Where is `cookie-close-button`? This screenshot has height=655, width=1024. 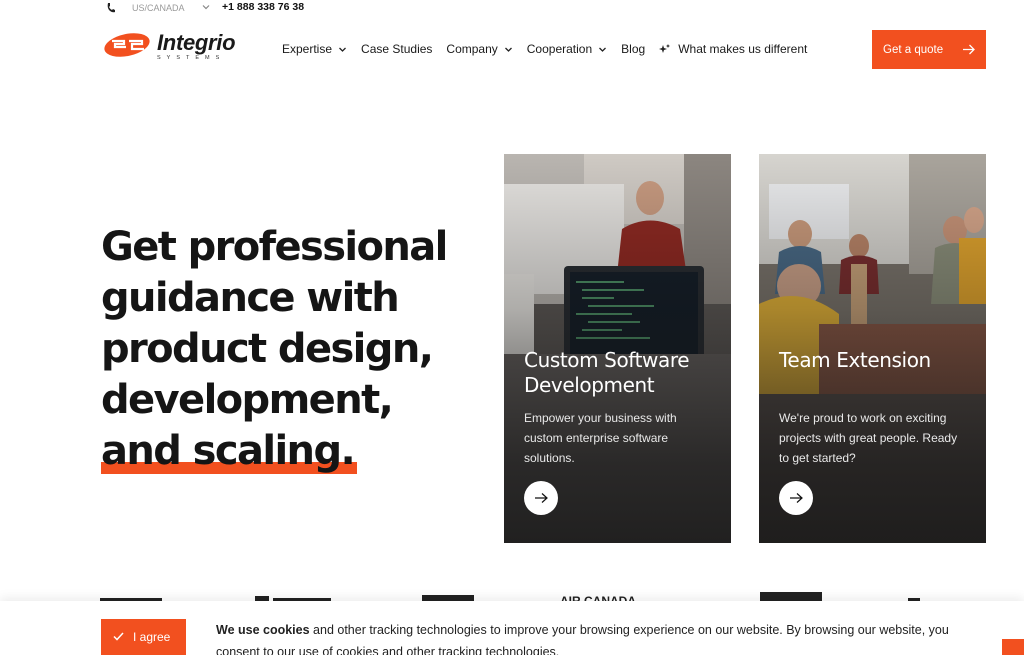
cookie-close-button is located at coordinates (1013, 647).